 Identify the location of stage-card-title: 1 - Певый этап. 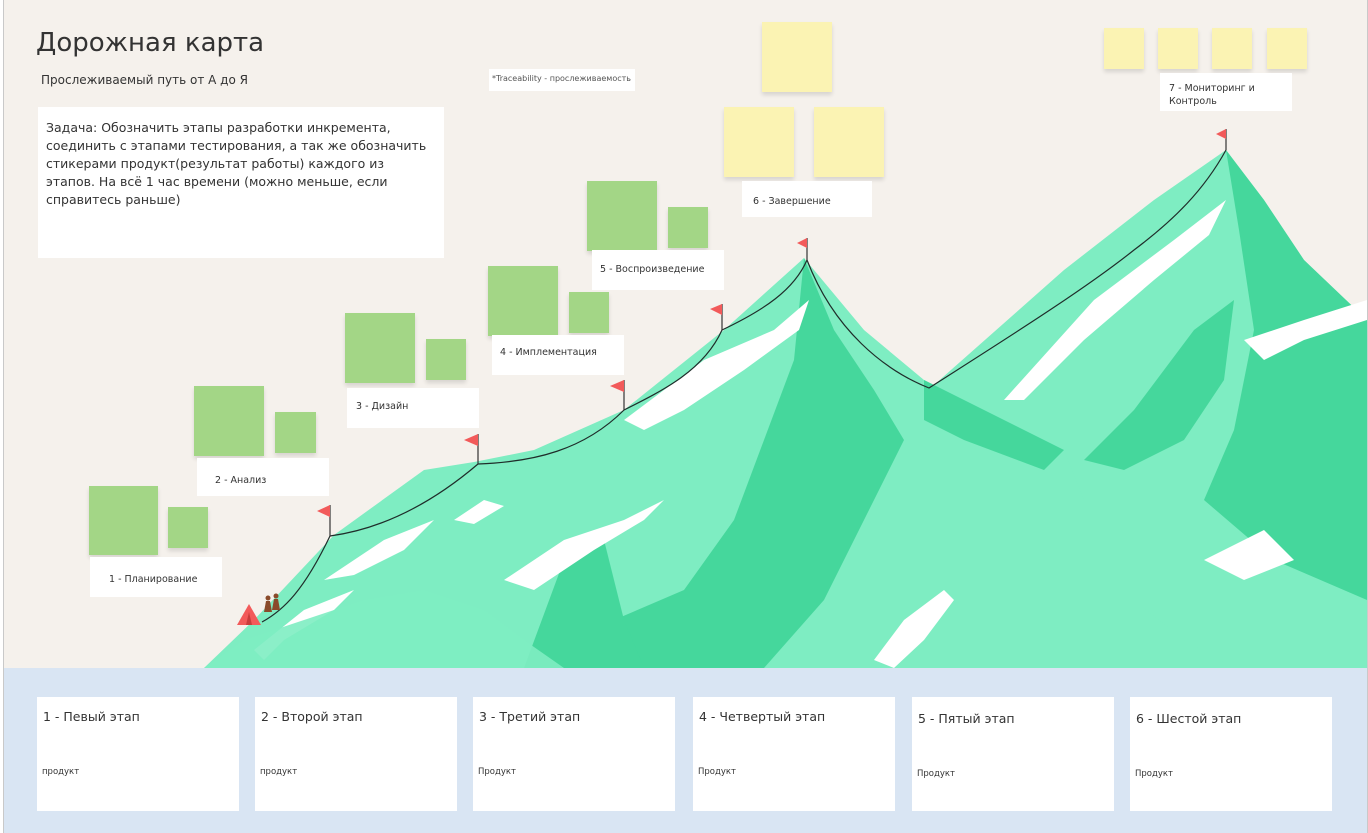
(91, 716).